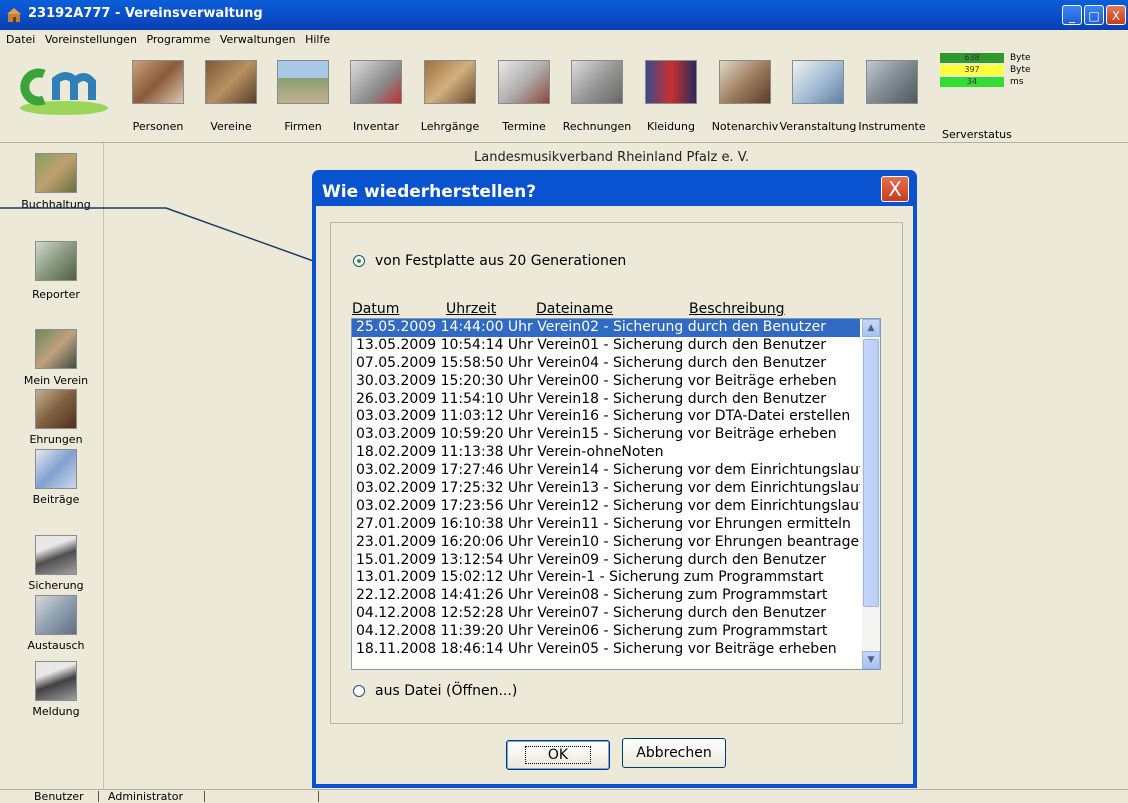  I want to click on scroll-thumb, so click(871, 473).